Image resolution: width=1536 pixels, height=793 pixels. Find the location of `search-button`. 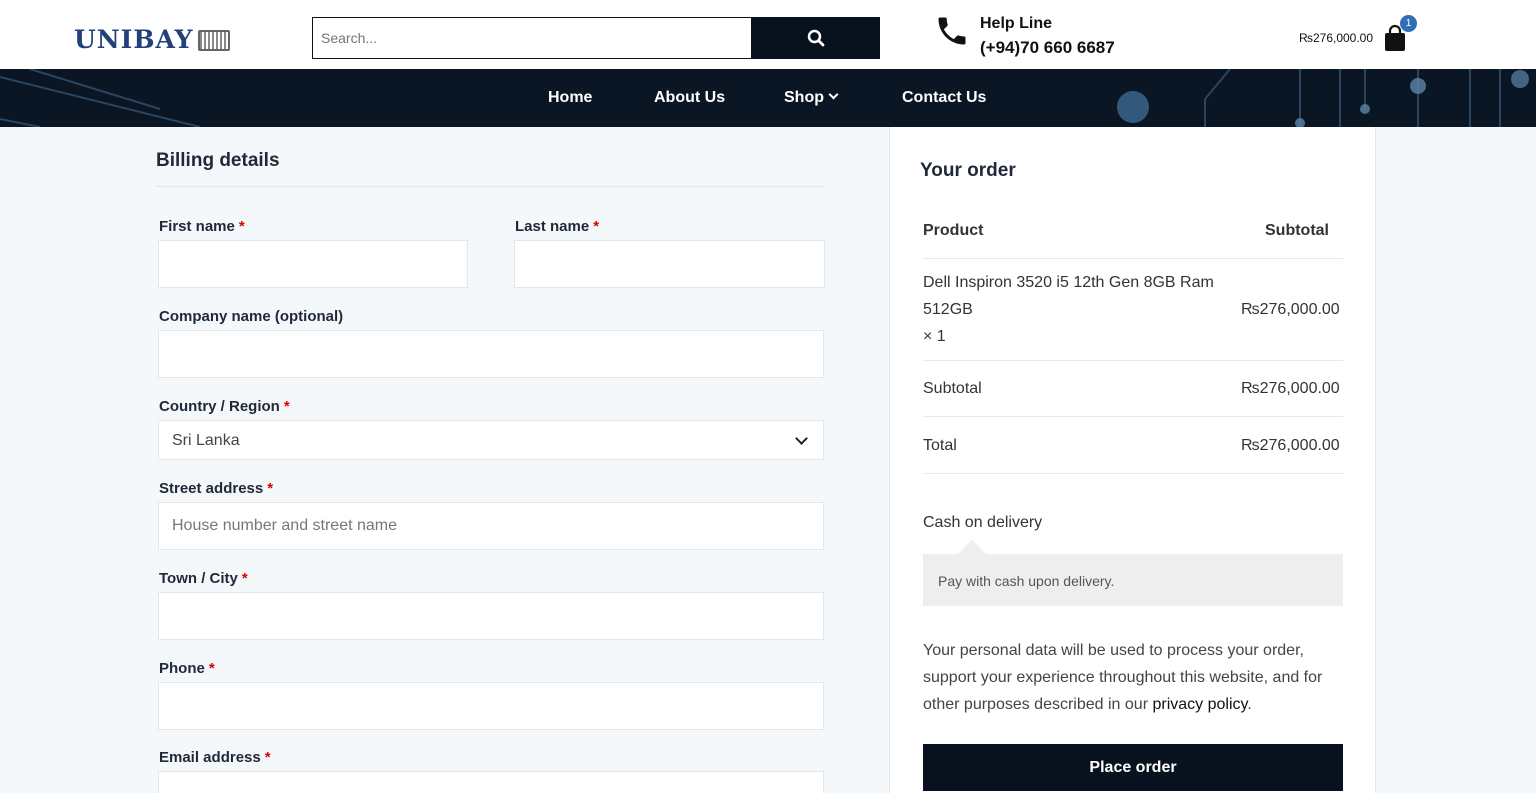

search-button is located at coordinates (815, 38).